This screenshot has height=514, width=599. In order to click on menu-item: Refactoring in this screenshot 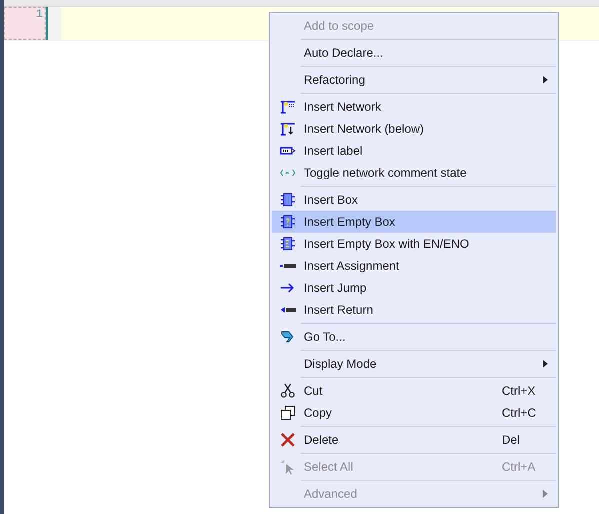, I will do `click(414, 80)`.